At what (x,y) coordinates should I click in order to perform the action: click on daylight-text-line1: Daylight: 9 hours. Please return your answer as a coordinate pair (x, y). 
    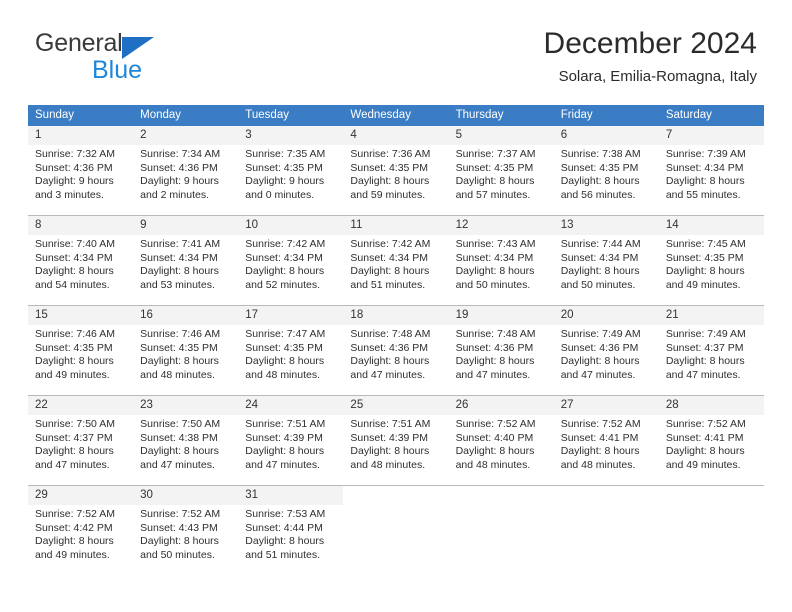
    Looking at the image, I should click on (74, 181).